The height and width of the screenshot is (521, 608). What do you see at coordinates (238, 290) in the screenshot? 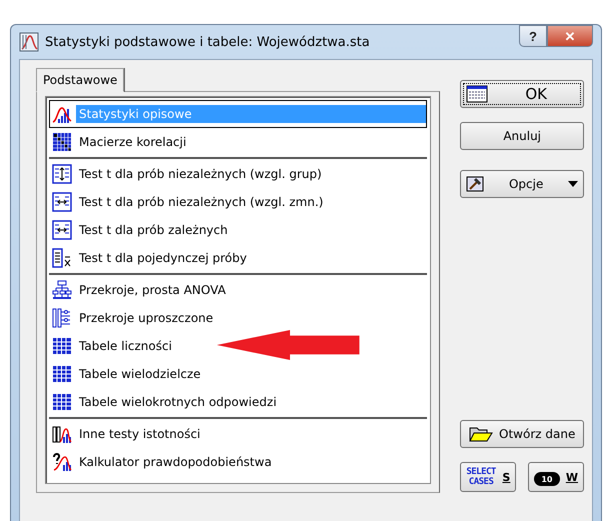
I see `list-item: Przekroje, prosta ANOVA` at bounding box center [238, 290].